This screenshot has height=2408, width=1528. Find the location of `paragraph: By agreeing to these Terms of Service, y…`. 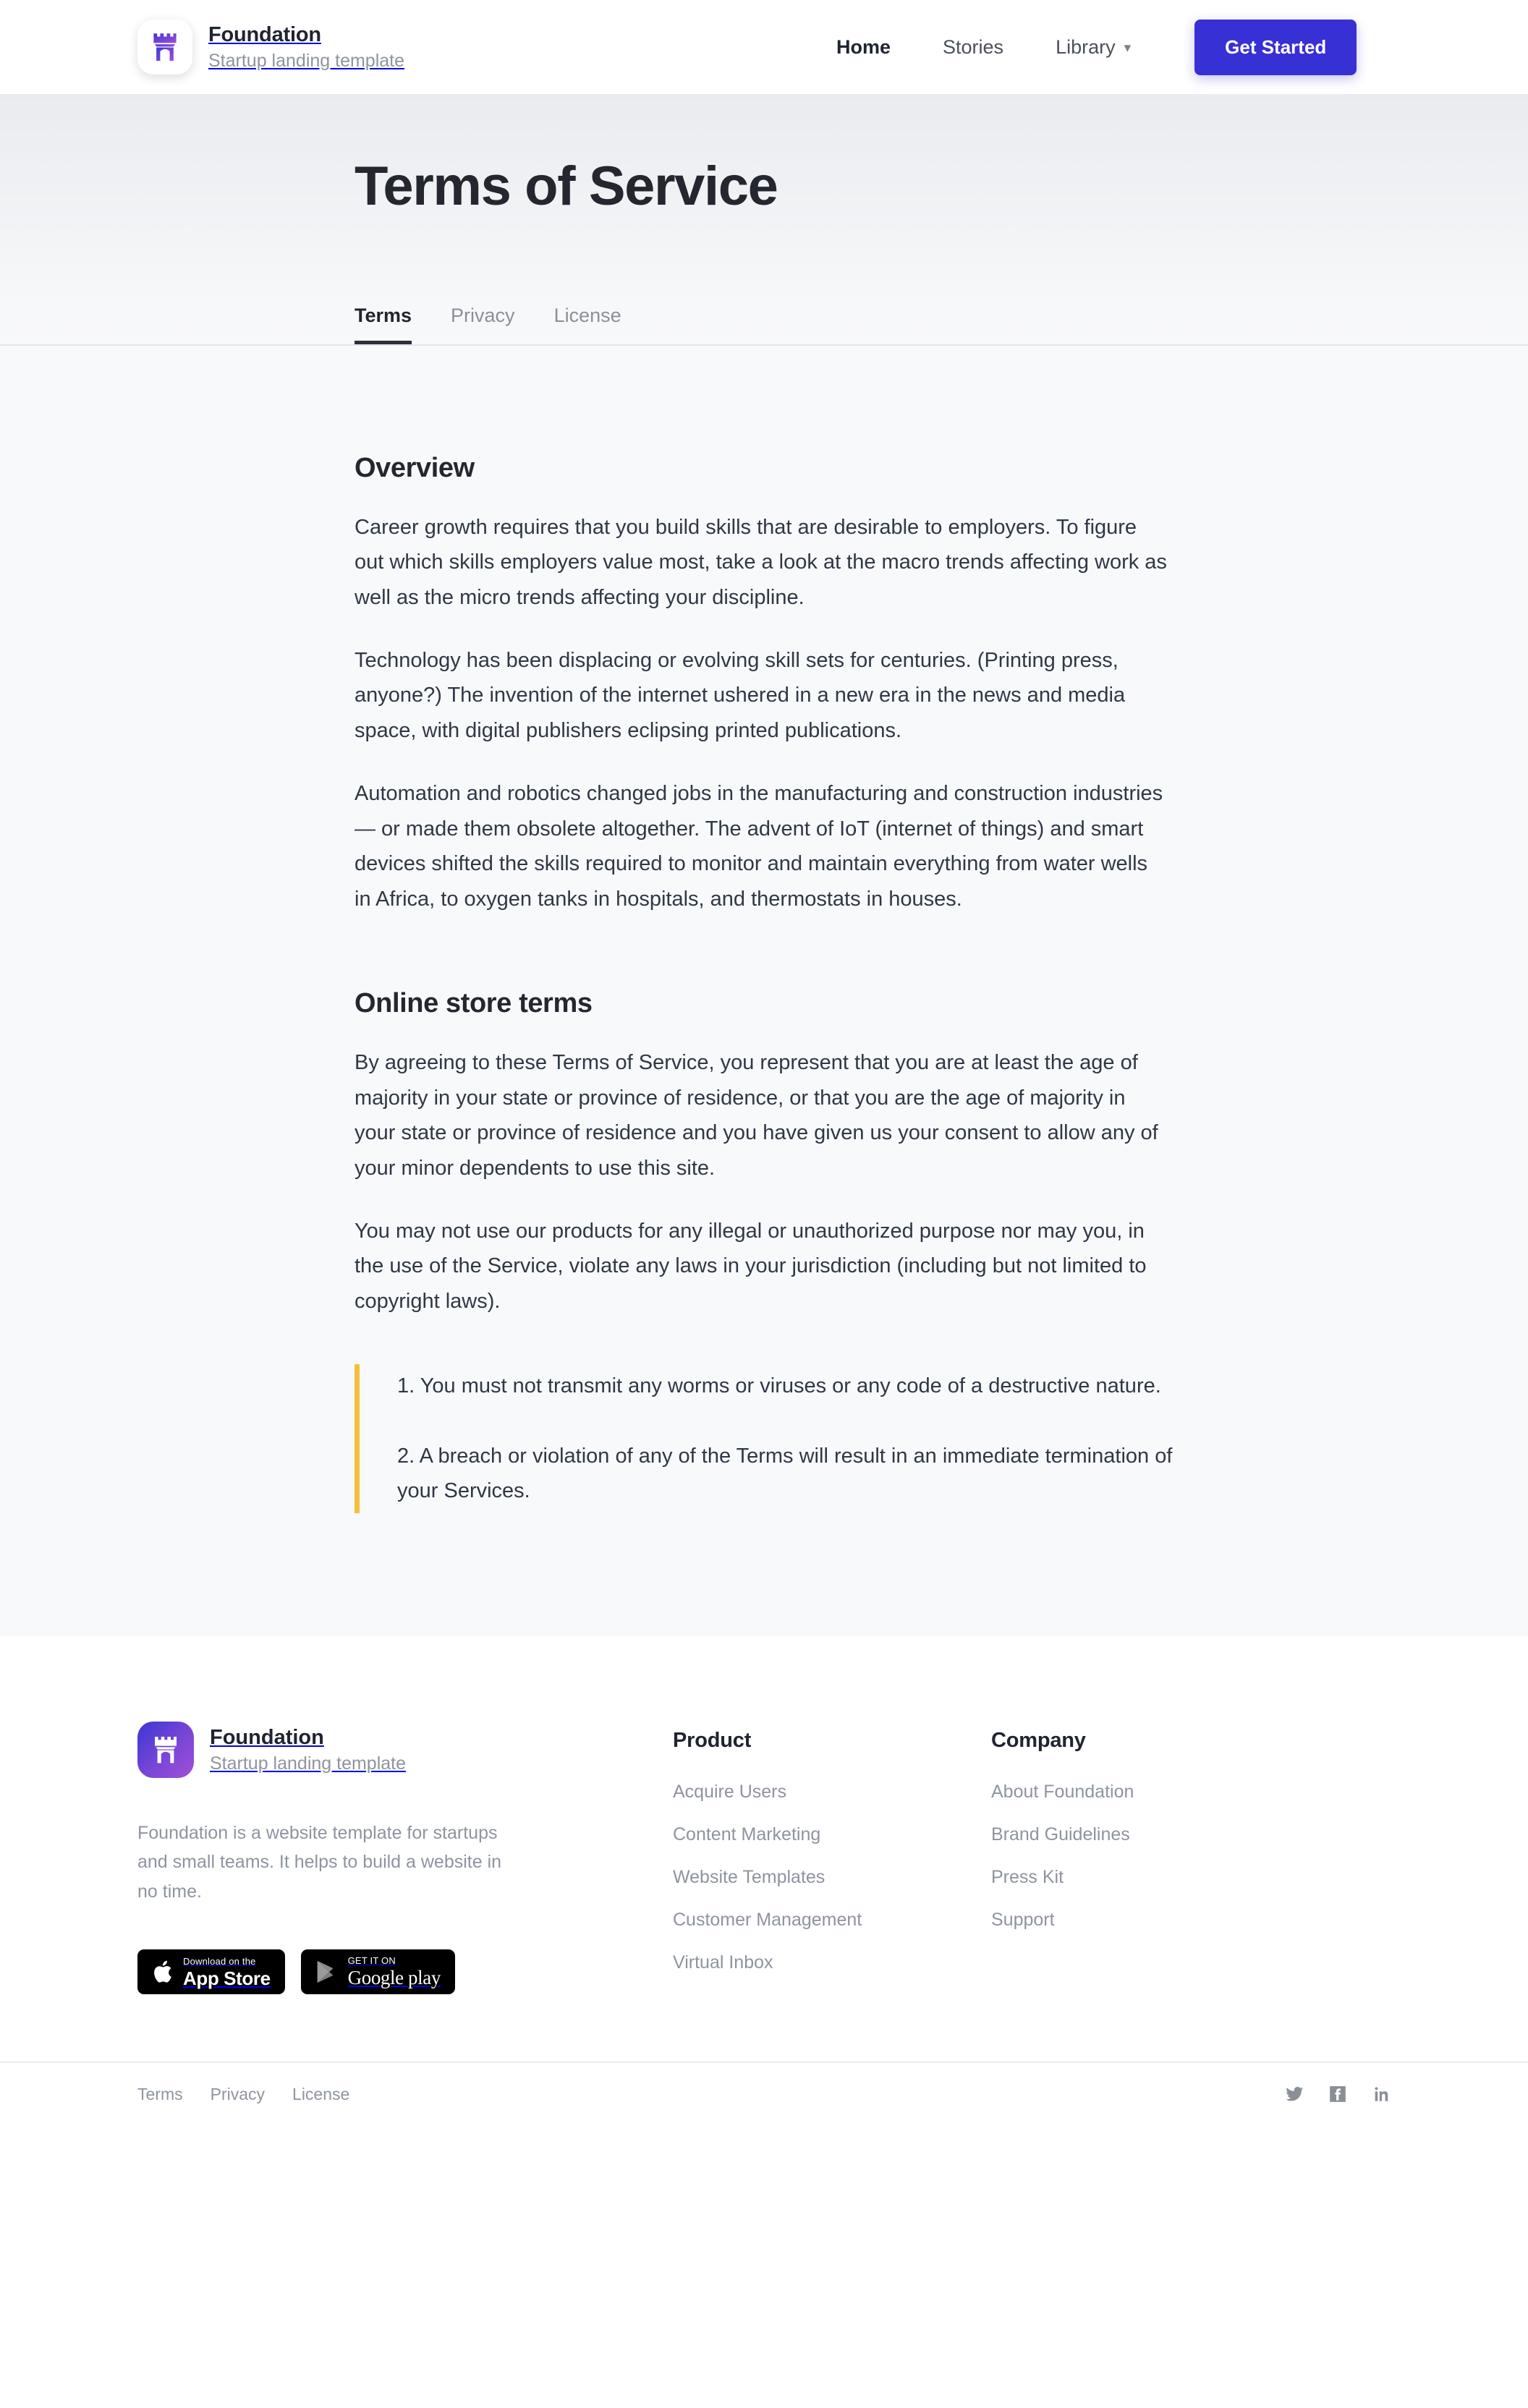

paragraph: By agreeing to these Terms of Service, y… is located at coordinates (756, 1115).